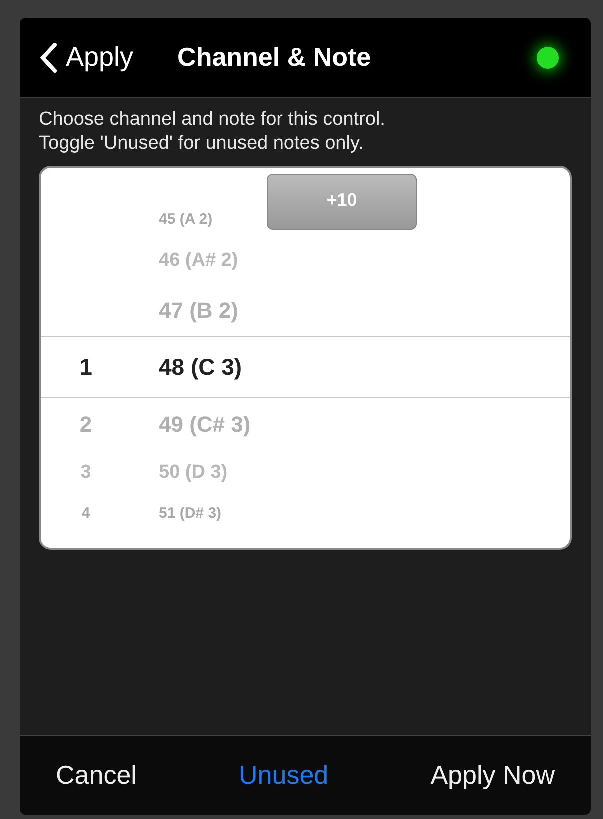 This screenshot has height=819, width=603. Describe the element at coordinates (492, 775) in the screenshot. I see `toolbar-button: Apply Now` at that location.